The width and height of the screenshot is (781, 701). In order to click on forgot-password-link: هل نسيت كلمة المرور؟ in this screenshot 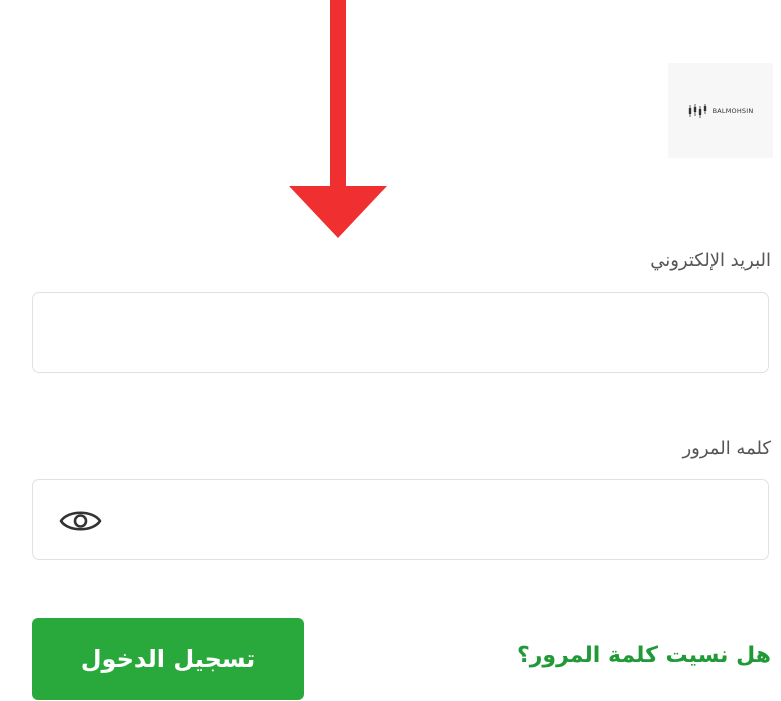, I will do `click(644, 655)`.